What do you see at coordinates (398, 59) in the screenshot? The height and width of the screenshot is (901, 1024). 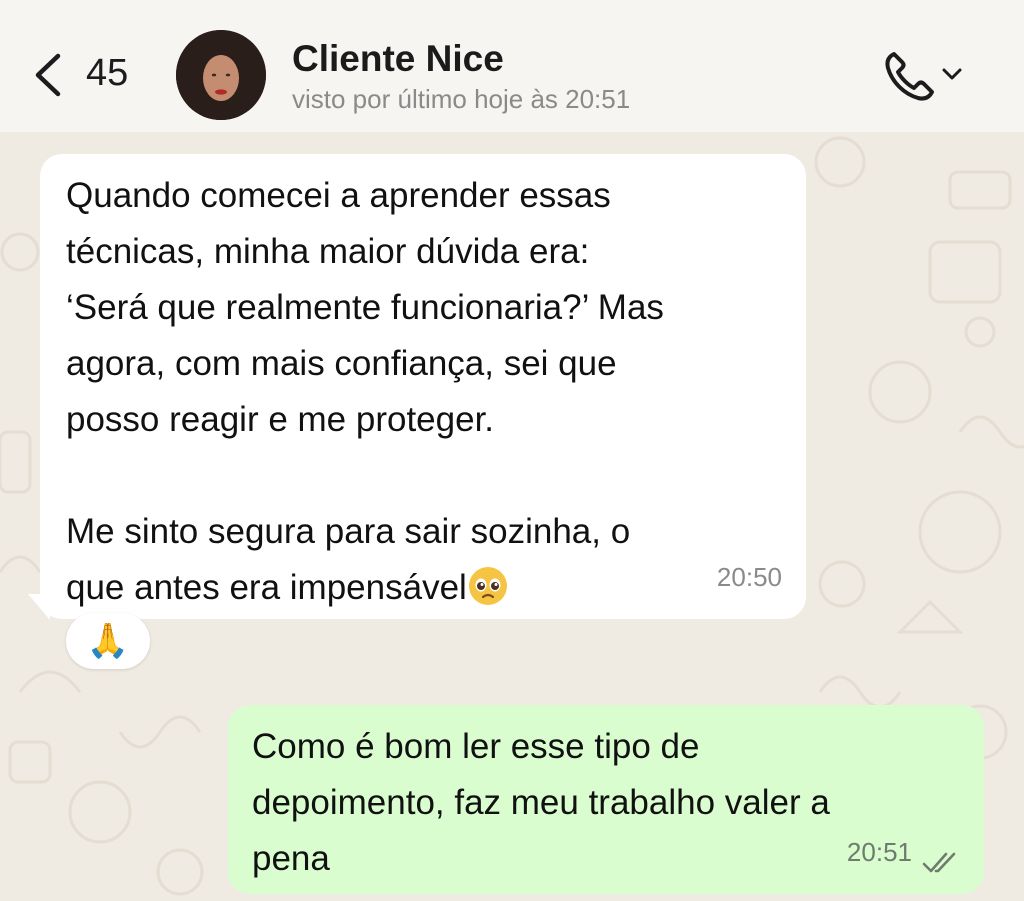 I see `contact-name: Cliente Nice` at bounding box center [398, 59].